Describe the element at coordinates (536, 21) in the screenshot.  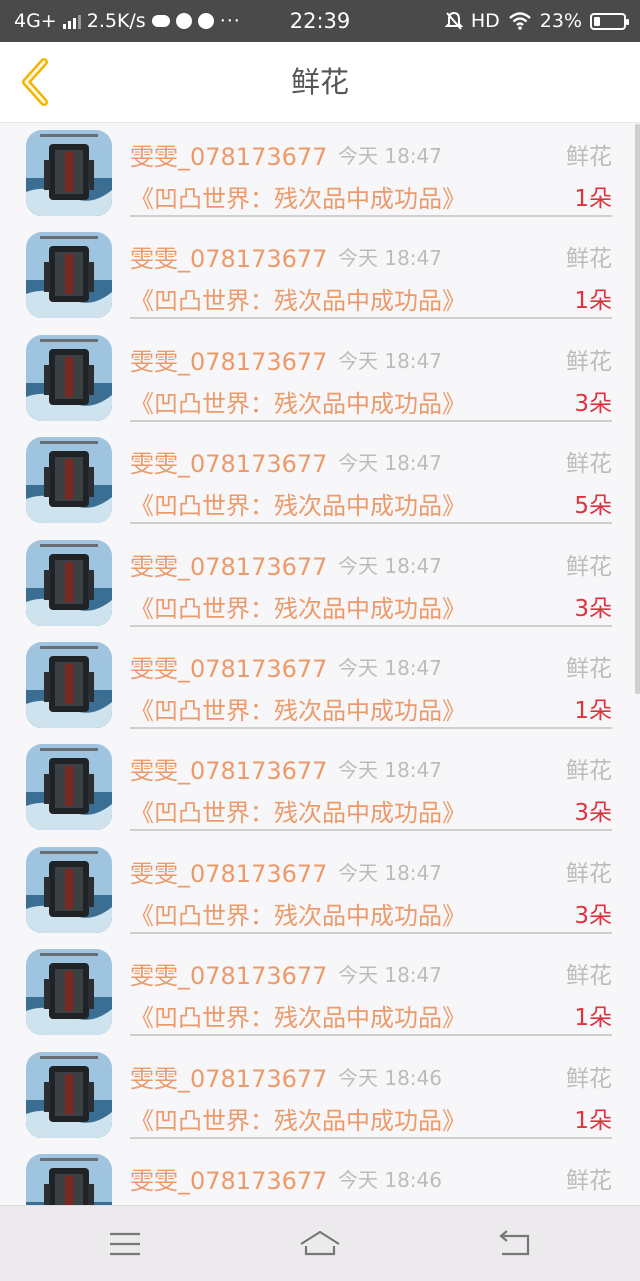
I see `status-right: HD 23%` at that location.